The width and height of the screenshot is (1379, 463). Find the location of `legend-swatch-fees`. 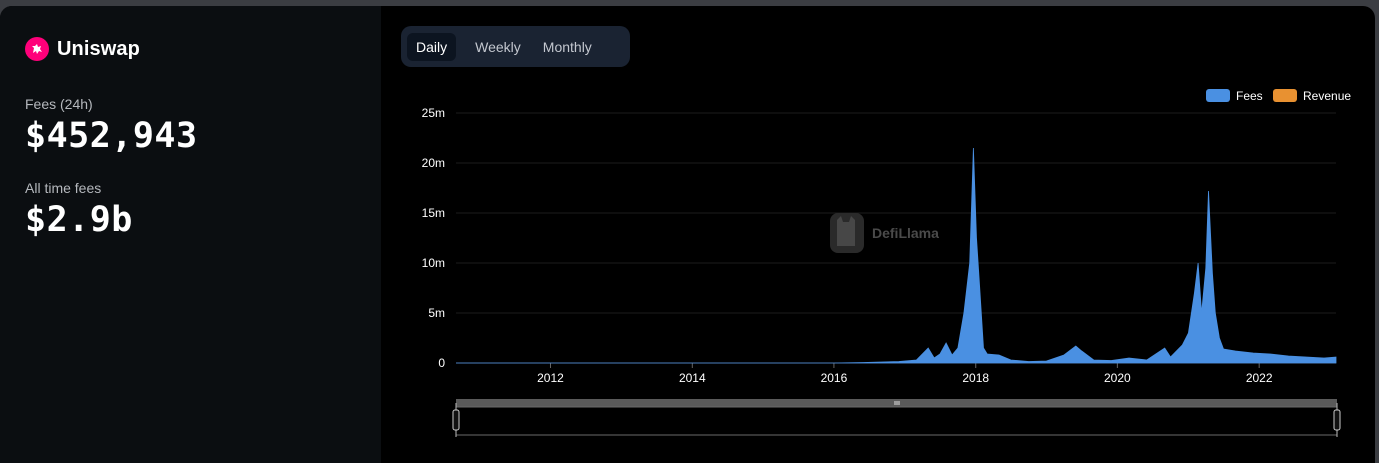

legend-swatch-fees is located at coordinates (1218, 95).